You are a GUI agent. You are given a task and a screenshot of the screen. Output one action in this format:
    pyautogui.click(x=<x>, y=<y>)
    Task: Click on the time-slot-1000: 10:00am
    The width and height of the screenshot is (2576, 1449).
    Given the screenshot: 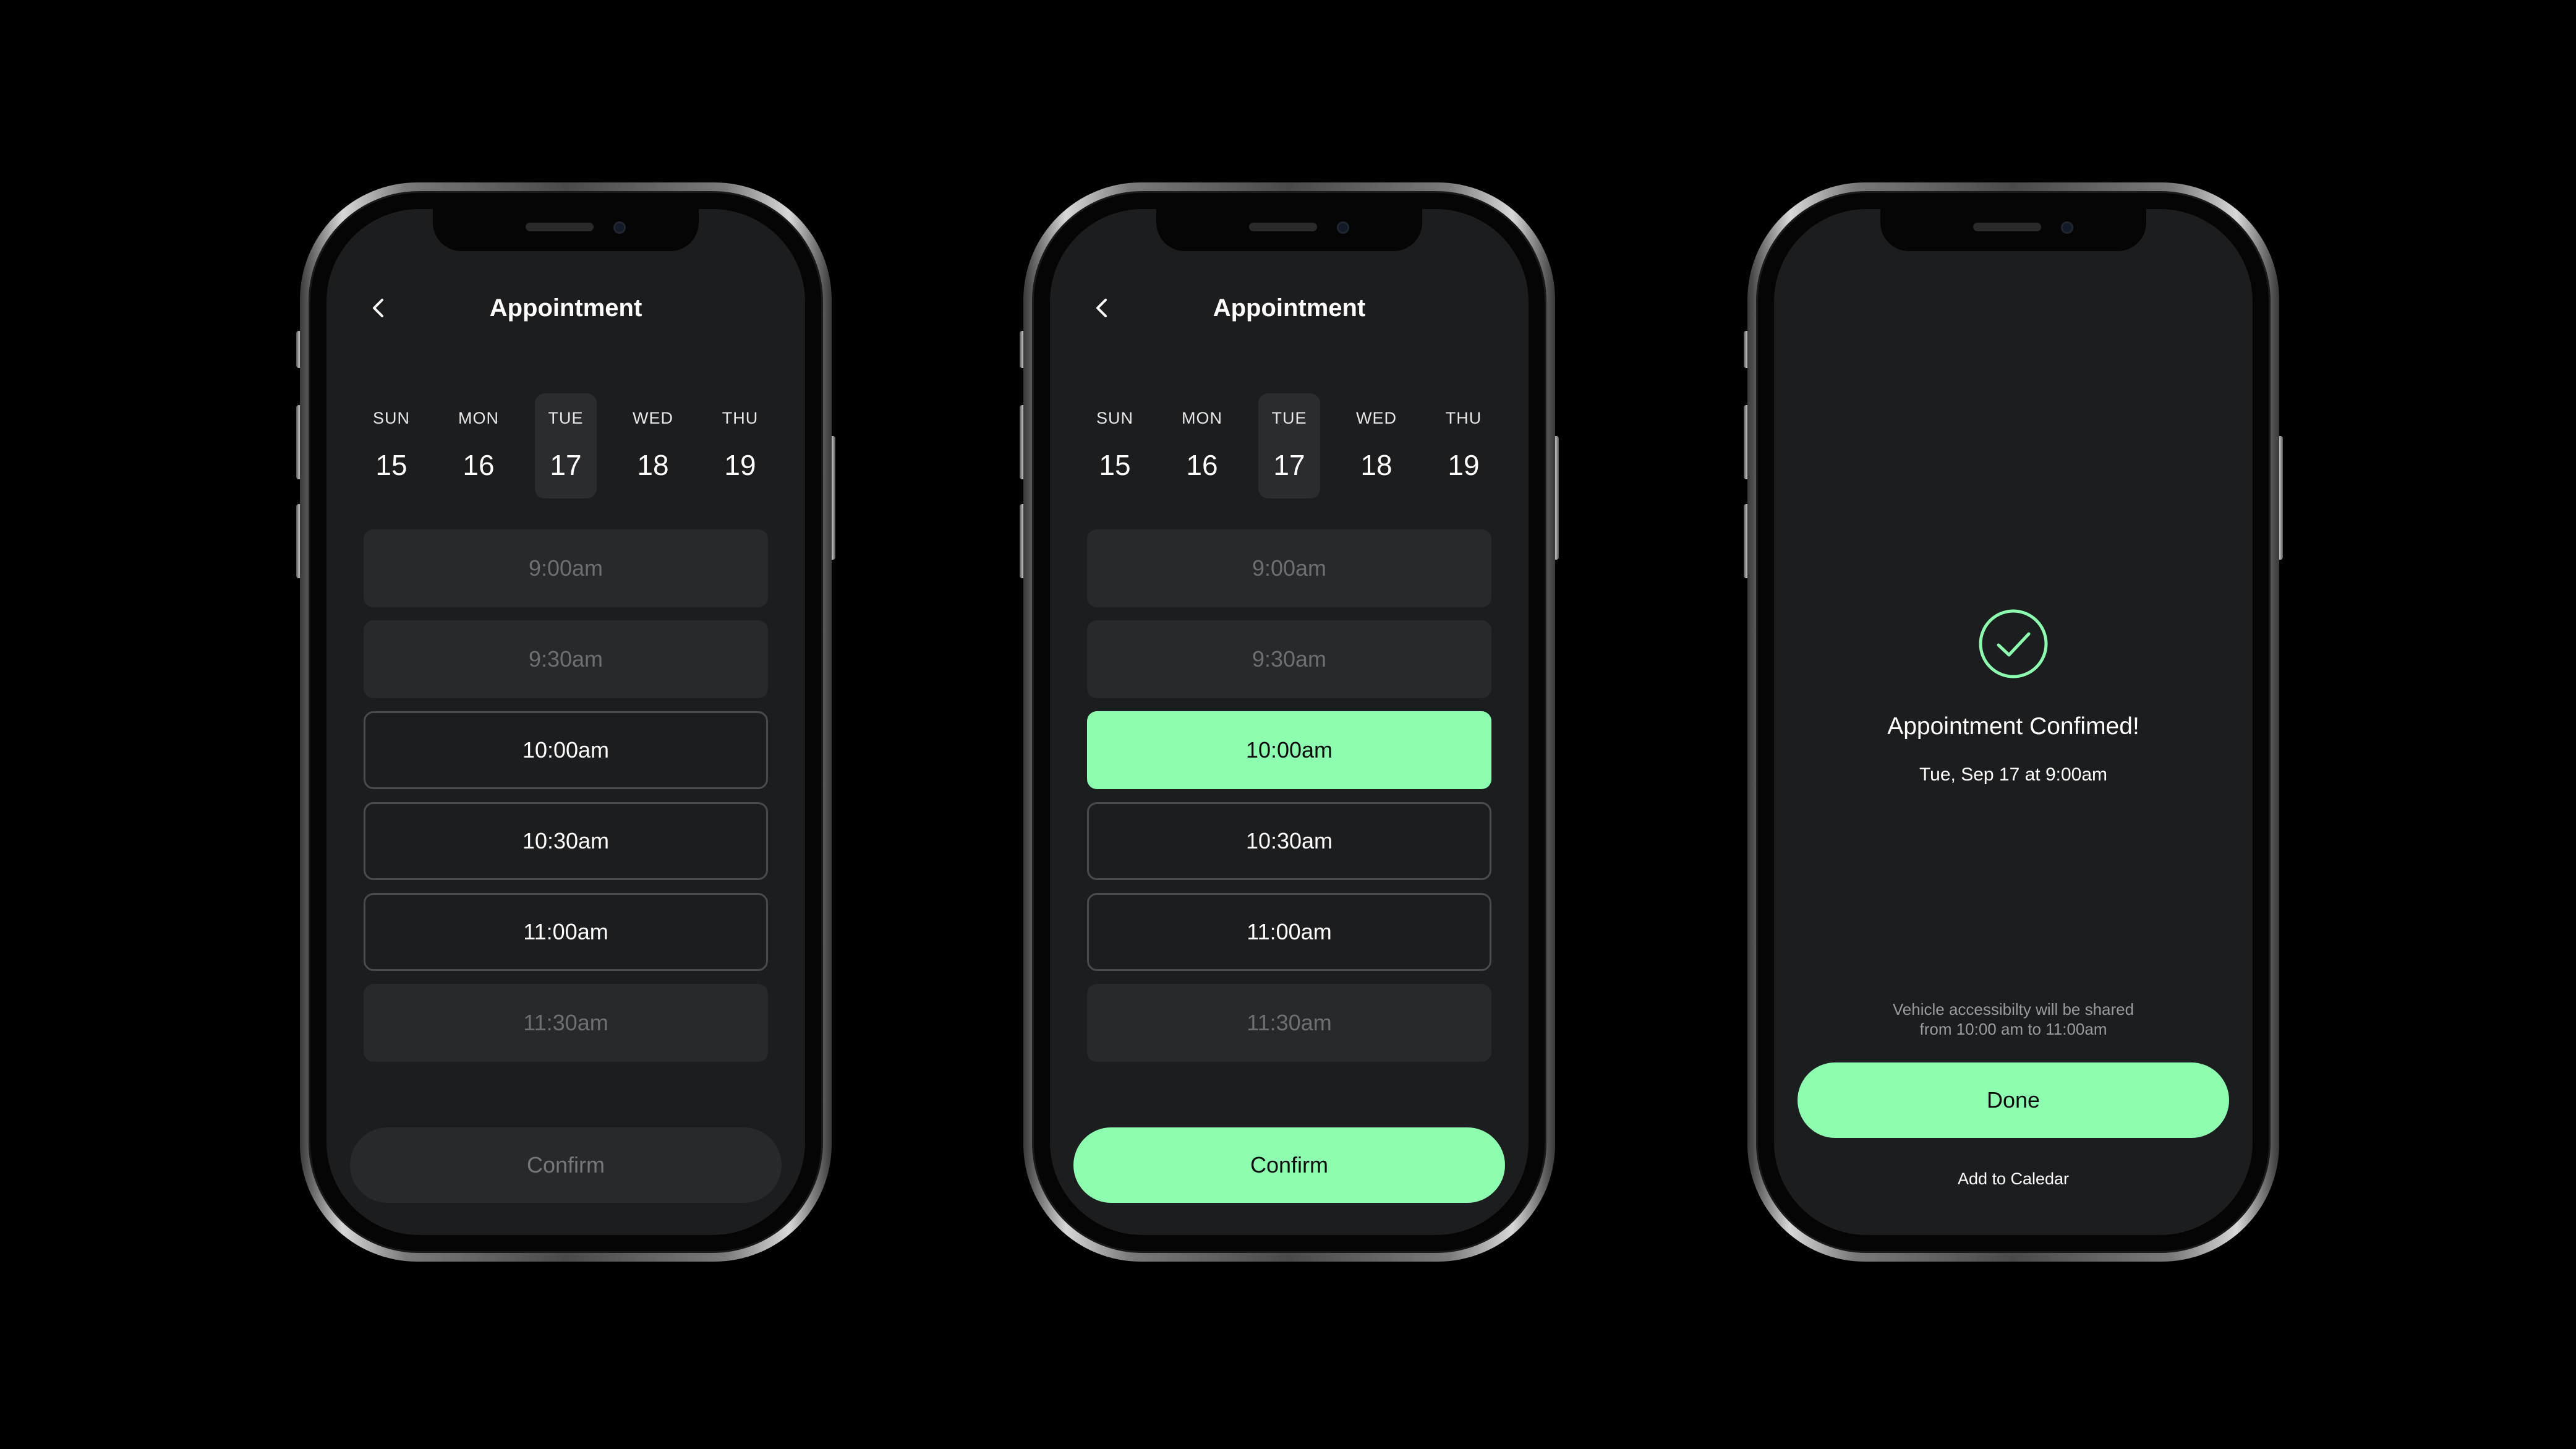 What is the action you would take?
    pyautogui.click(x=566, y=750)
    